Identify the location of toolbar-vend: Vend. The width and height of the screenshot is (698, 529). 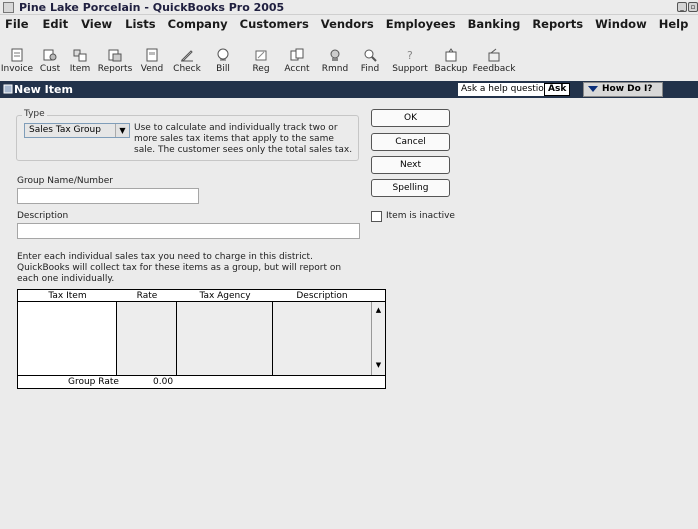
(152, 56).